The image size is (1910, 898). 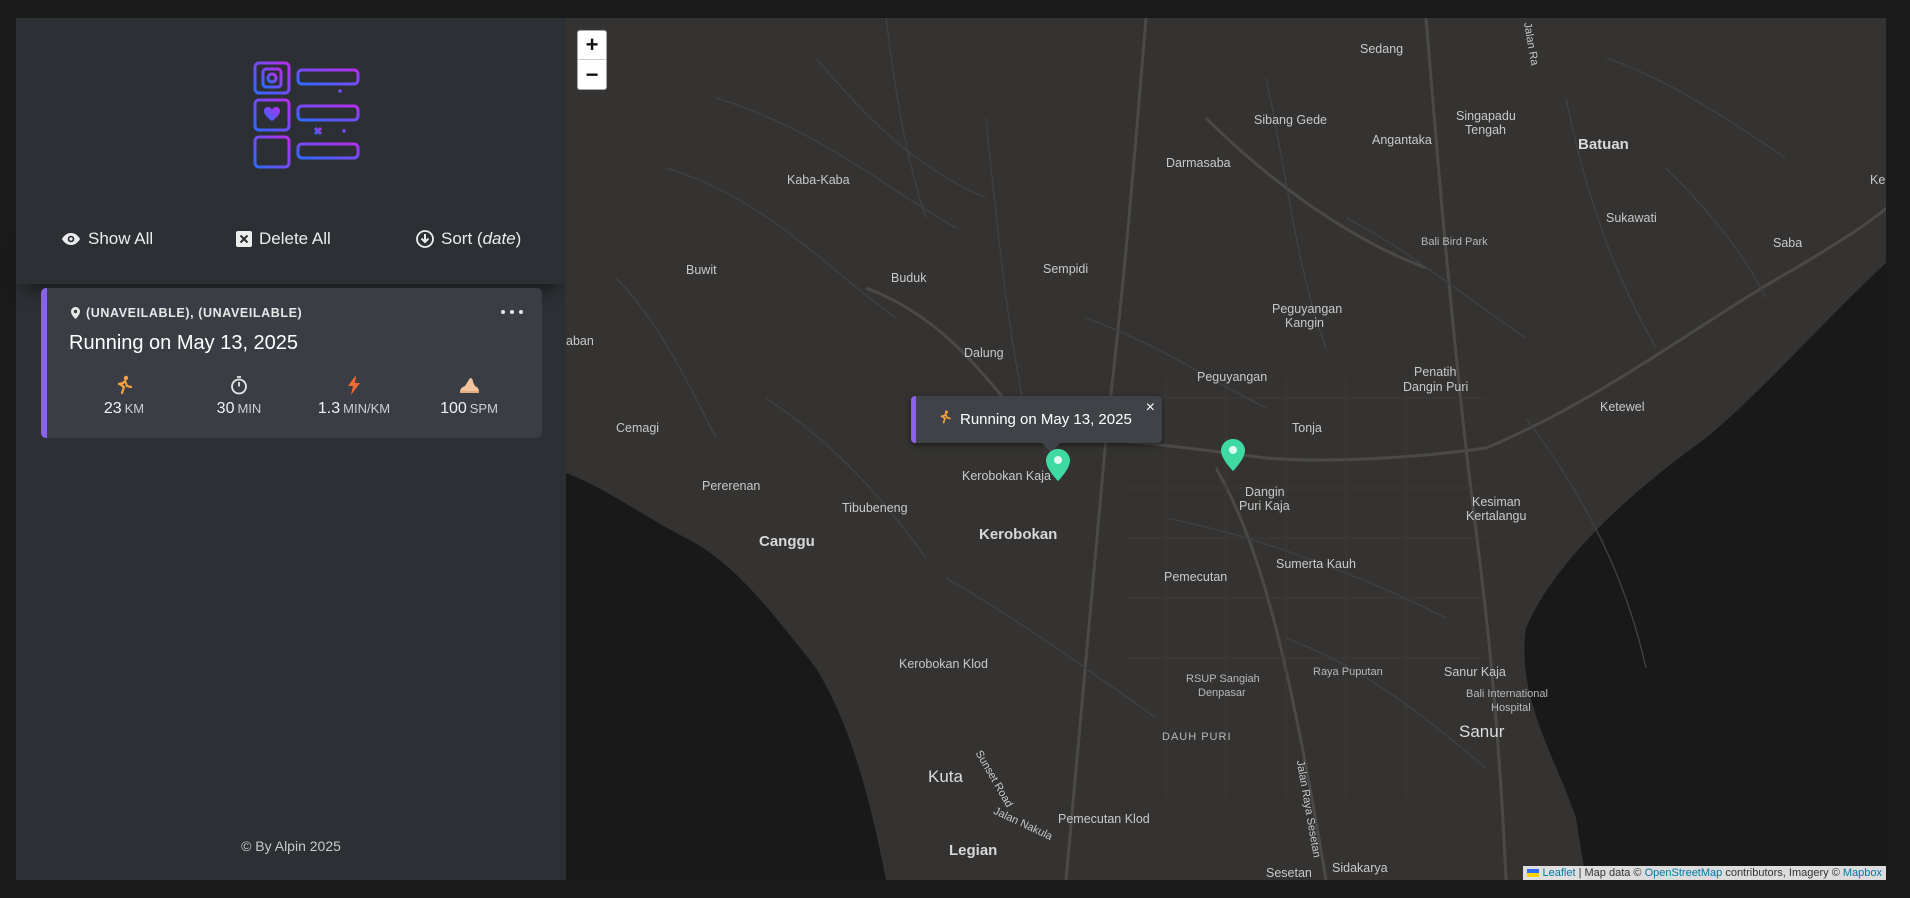 I want to click on stat-distance: 23 KM, so click(x=124, y=396).